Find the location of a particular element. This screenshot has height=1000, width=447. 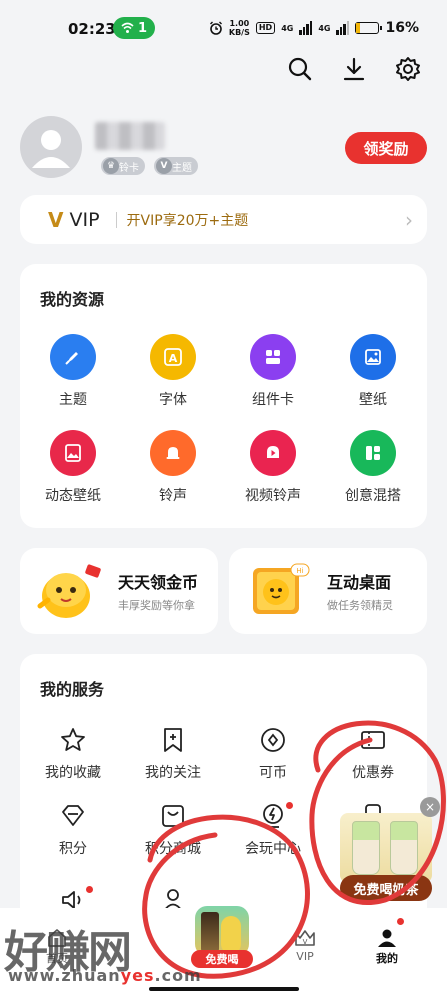

settings-icon is located at coordinates (408, 69).